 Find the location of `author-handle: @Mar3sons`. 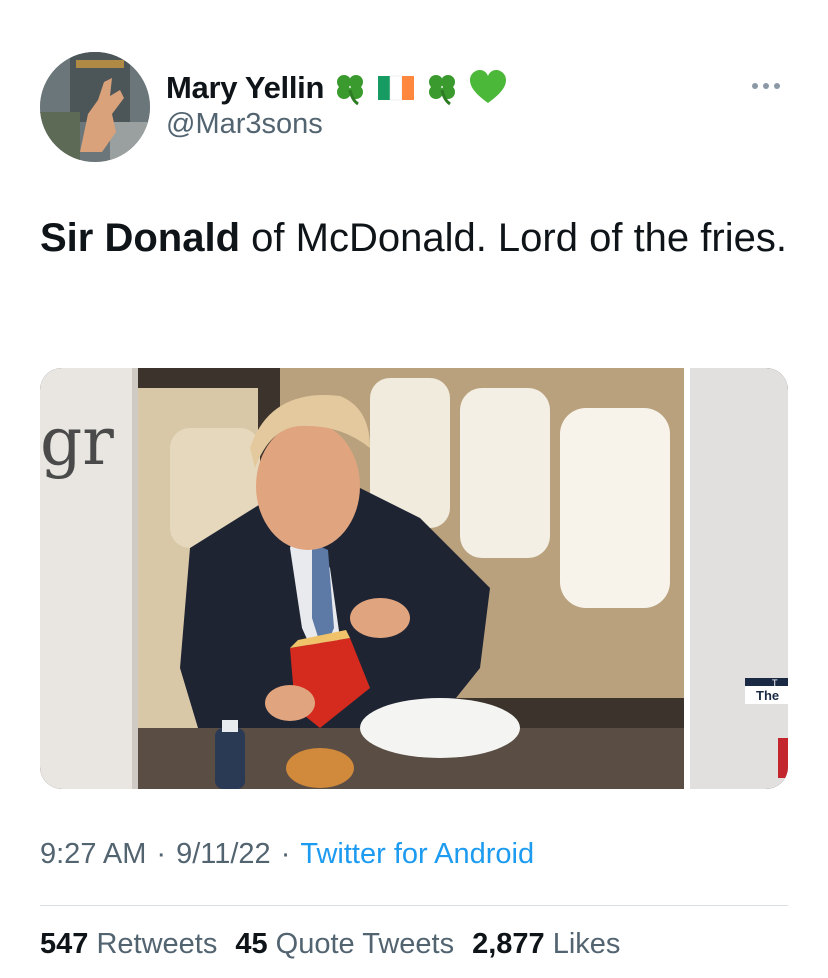

author-handle: @Mar3sons is located at coordinates (244, 124).